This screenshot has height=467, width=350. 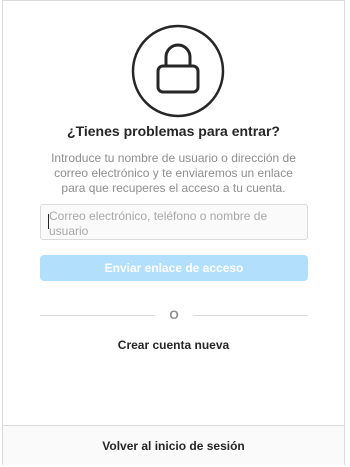 What do you see at coordinates (174, 315) in the screenshot?
I see `or-divider: O` at bounding box center [174, 315].